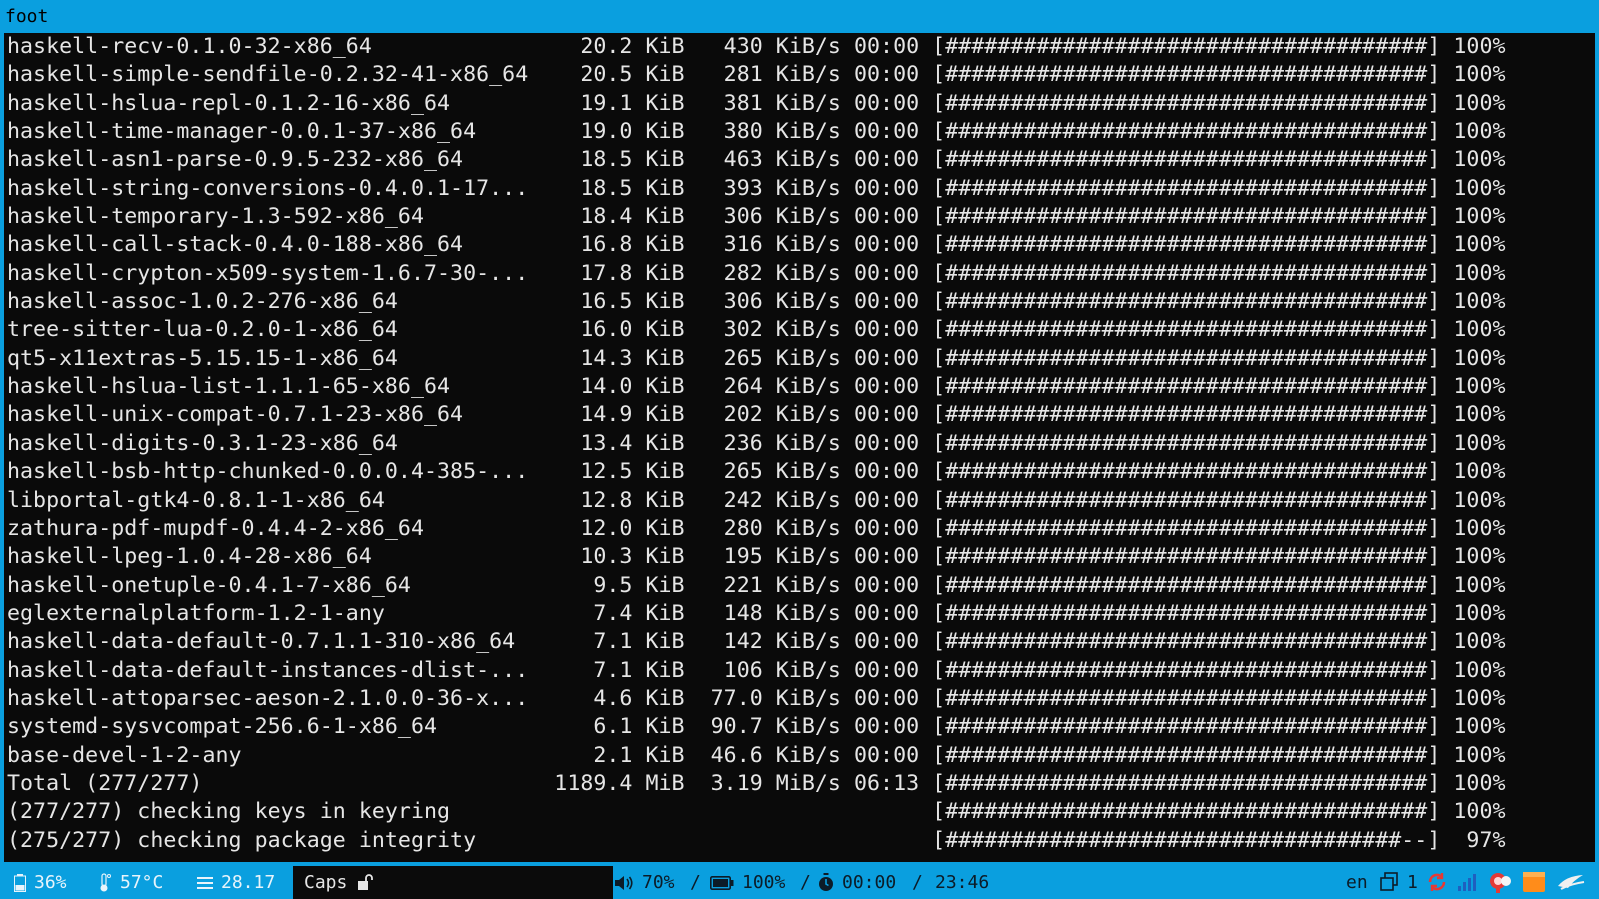 This screenshot has height=899, width=1599. What do you see at coordinates (624, 882) in the screenshot?
I see `speaker-icon` at bounding box center [624, 882].